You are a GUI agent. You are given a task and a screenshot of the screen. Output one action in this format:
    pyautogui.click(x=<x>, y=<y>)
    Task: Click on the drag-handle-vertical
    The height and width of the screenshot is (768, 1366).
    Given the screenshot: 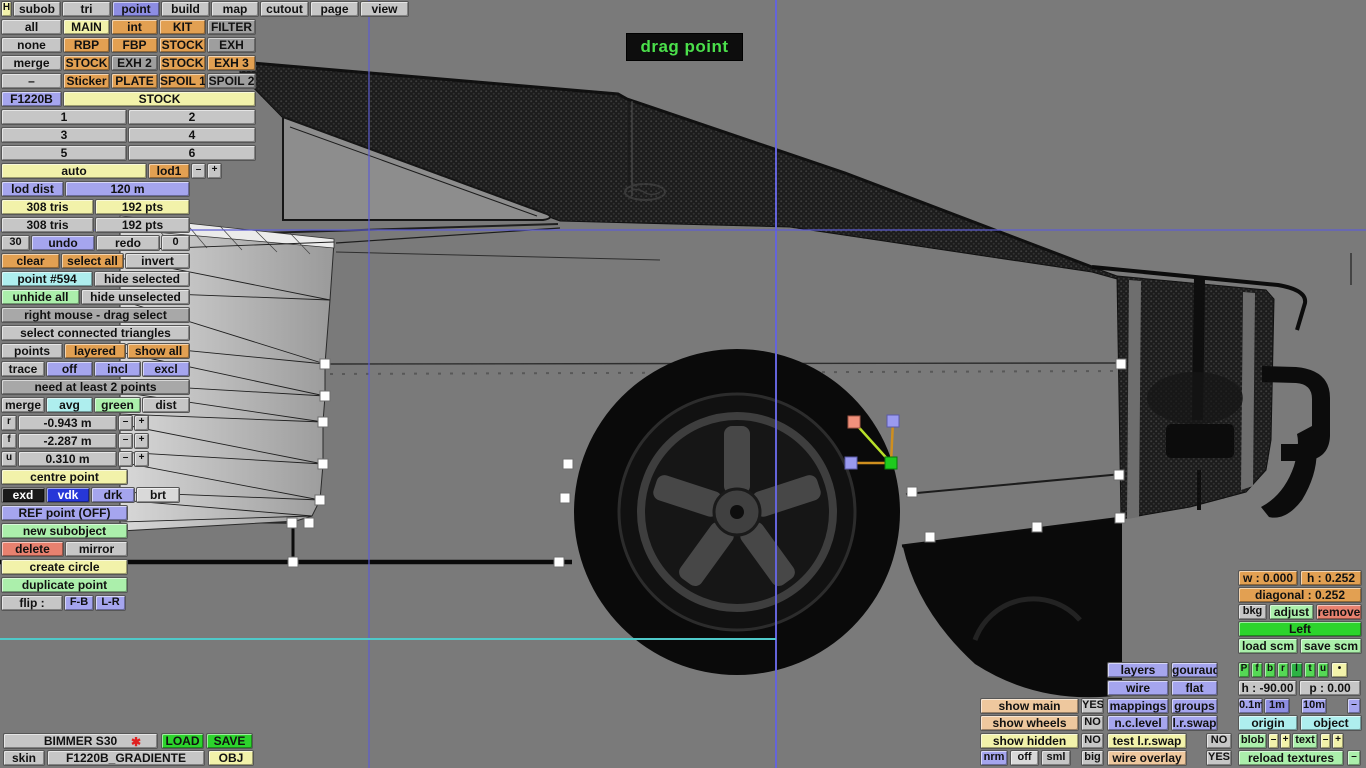 What is the action you would take?
    pyautogui.click(x=893, y=421)
    